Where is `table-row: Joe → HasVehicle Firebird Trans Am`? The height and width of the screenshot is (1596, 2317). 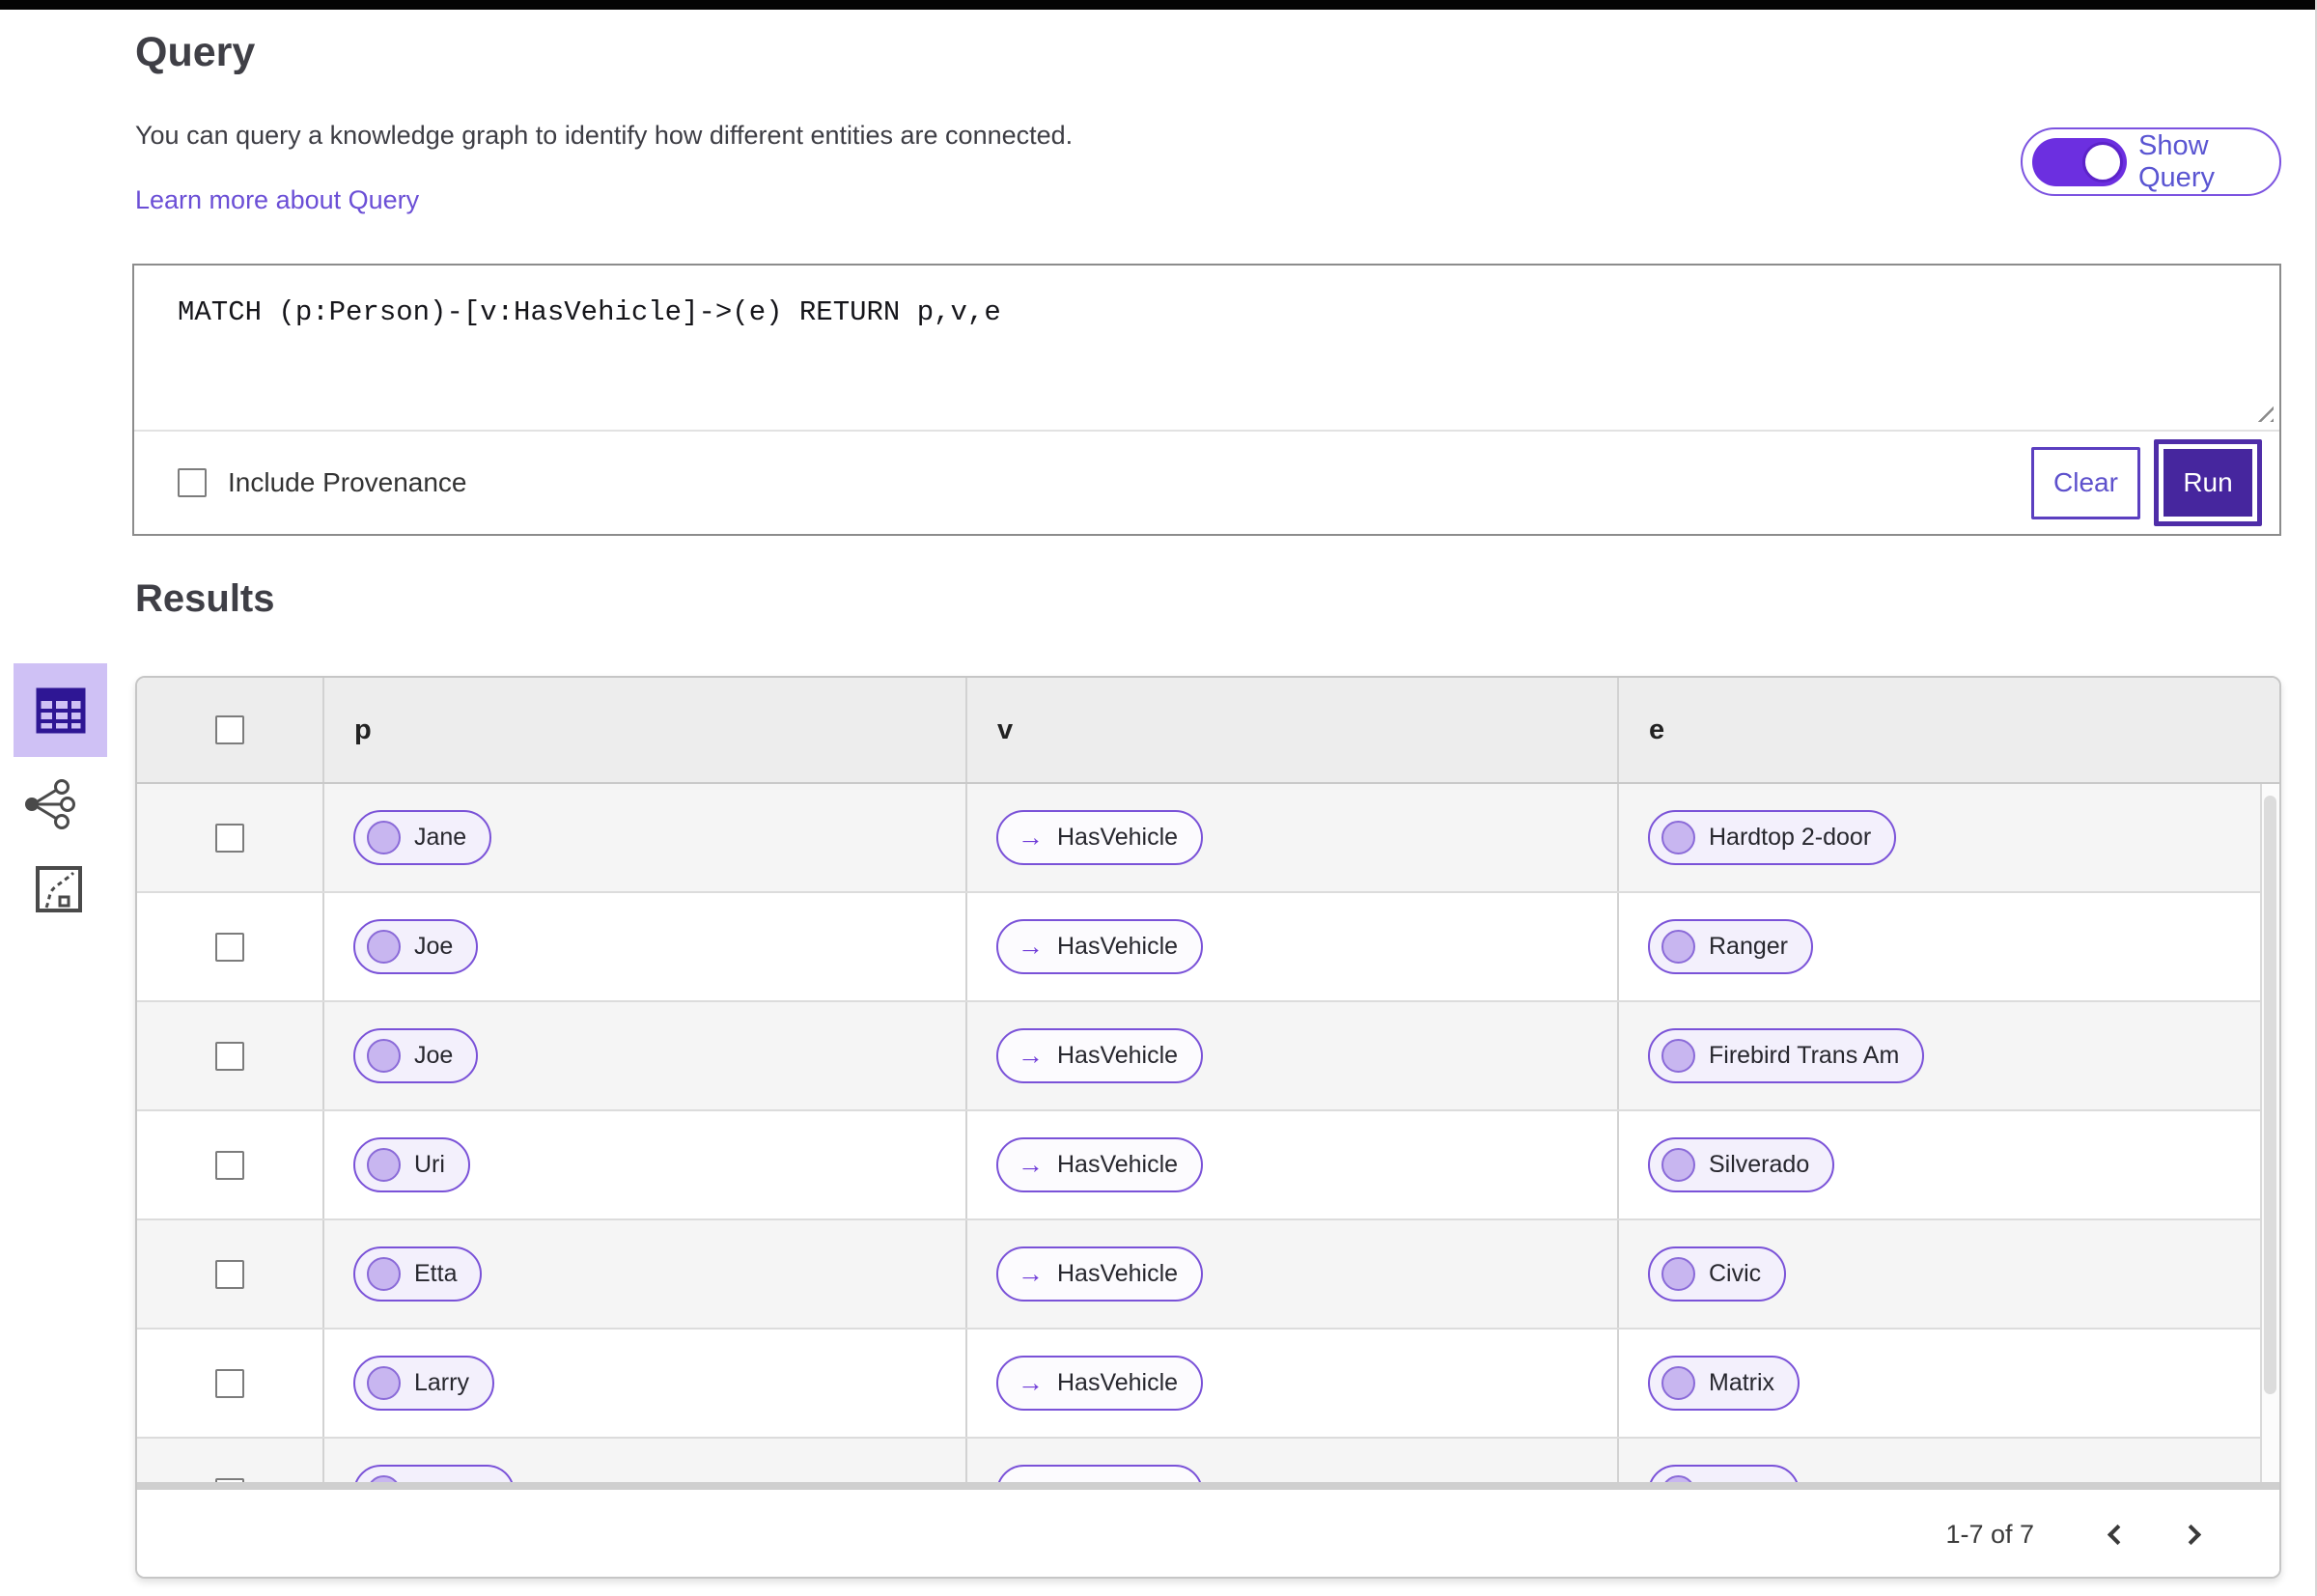
table-row: Joe → HasVehicle Firebird Trans Am is located at coordinates (1208, 1056).